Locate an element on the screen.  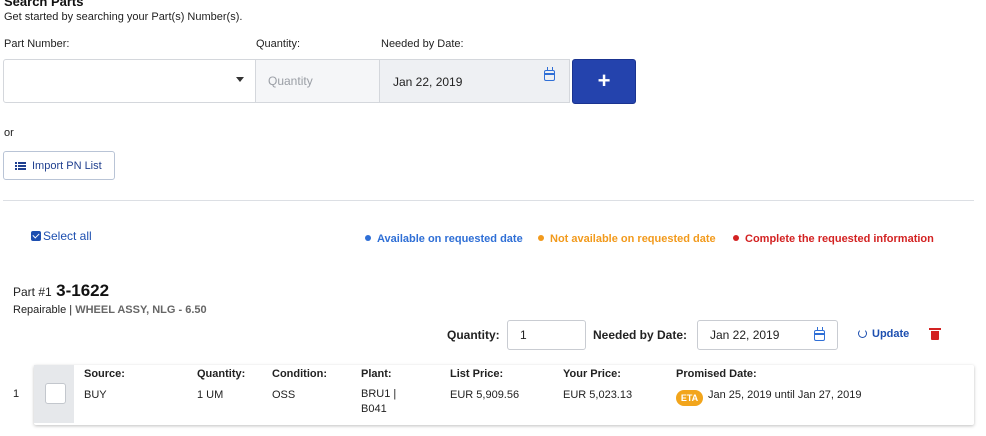
promised-date-label: Promised Date: is located at coordinates (716, 374).